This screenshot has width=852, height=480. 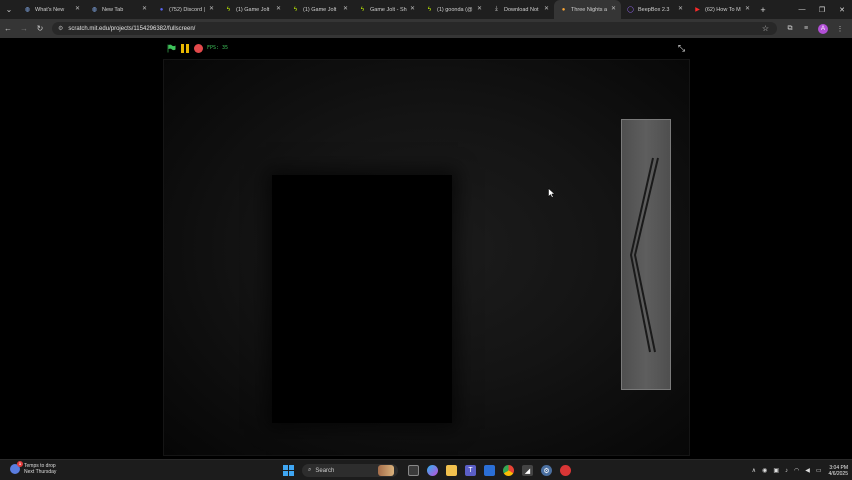 I want to click on weather-icon: 1, so click(x=16, y=467).